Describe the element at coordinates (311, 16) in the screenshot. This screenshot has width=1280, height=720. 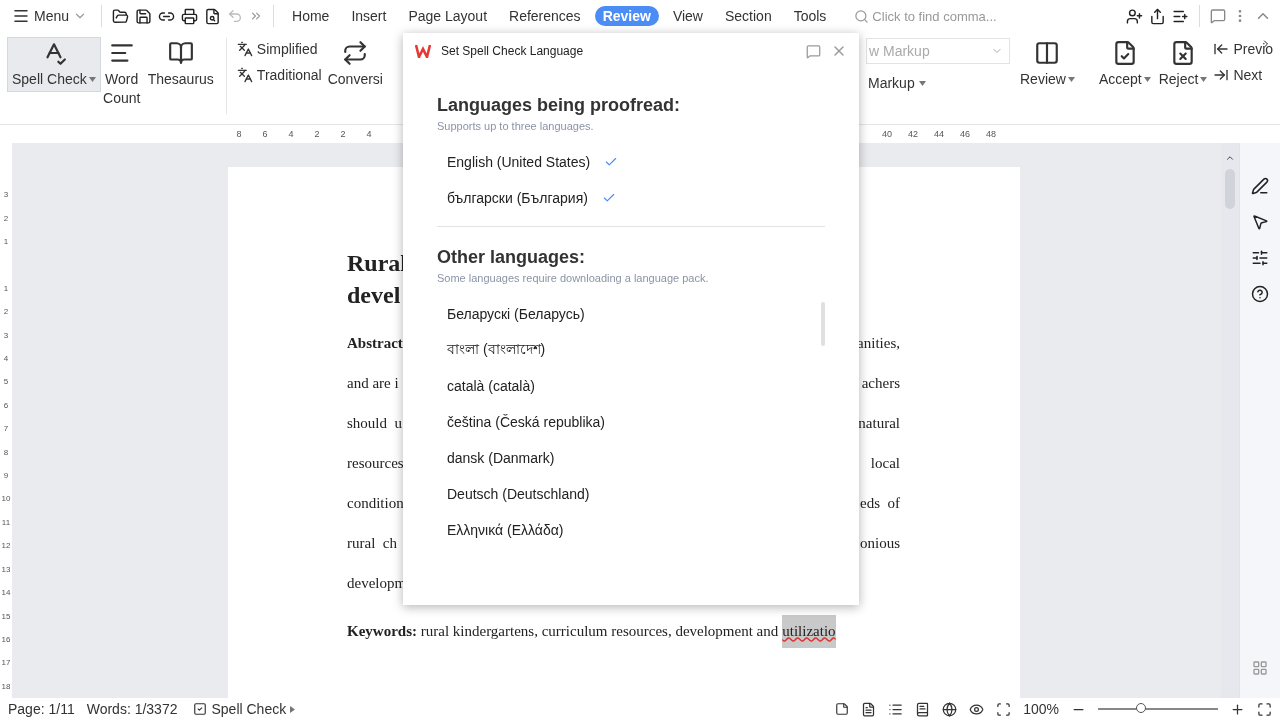
I see `menu-tab: Home` at that location.